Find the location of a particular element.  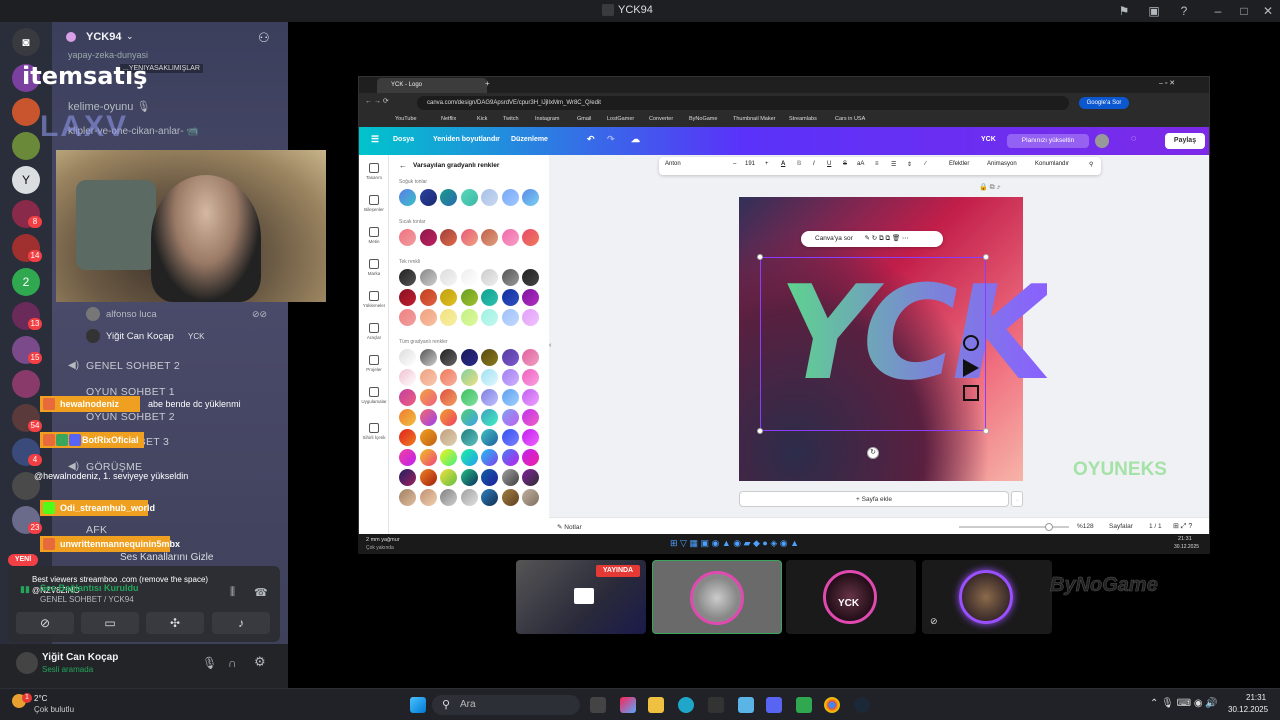

server-icon: 2 is located at coordinates (26, 282).